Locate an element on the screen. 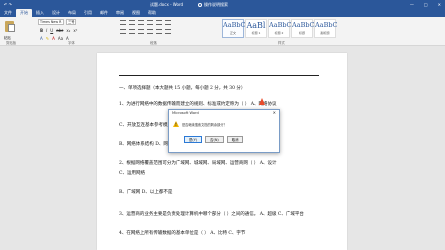 The width and height of the screenshot is (445, 250). search-label: 操作说明搜索 is located at coordinates (216, 4).